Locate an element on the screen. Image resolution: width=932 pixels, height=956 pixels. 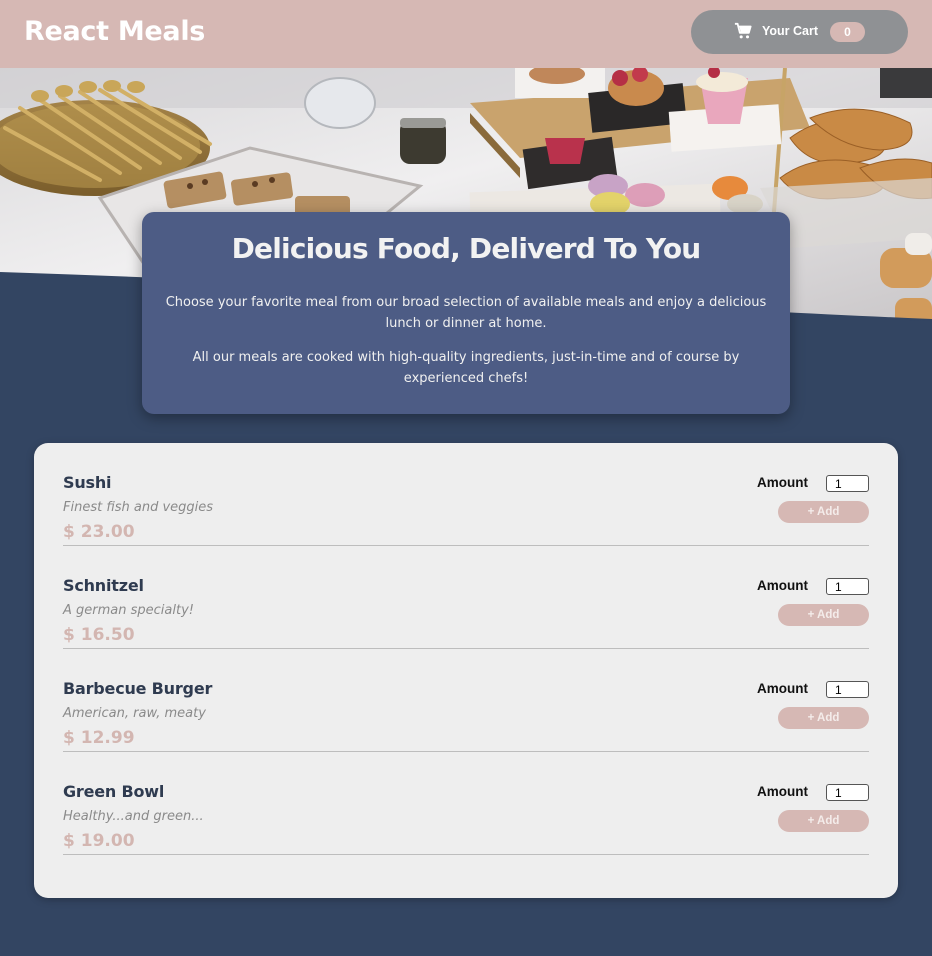
meal-name: Sushi is located at coordinates (87, 482).